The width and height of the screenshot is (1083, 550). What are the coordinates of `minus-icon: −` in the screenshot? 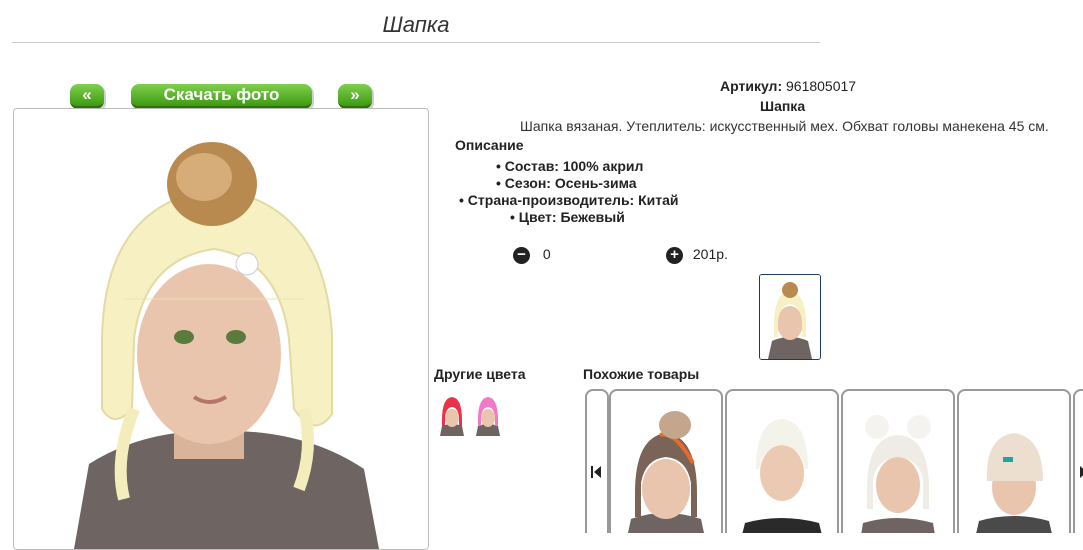 It's located at (521, 255).